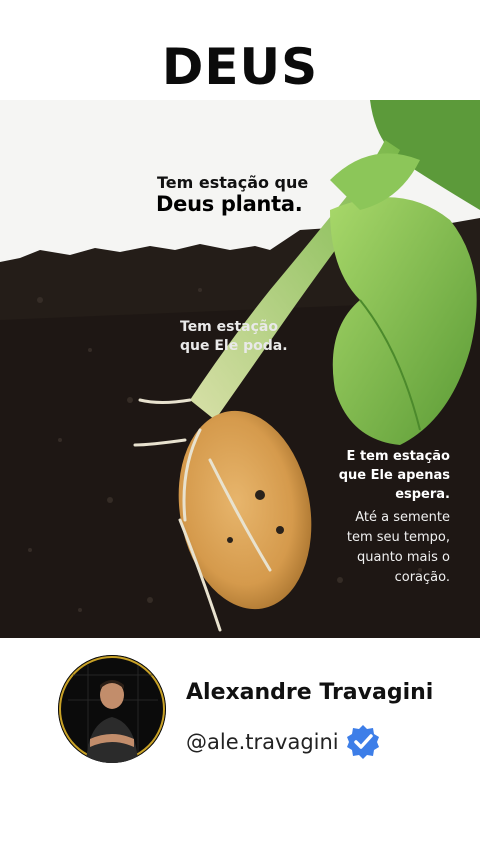 This screenshot has height=854, width=480. Describe the element at coordinates (363, 742) in the screenshot. I see `verified-badge-icon` at that location.